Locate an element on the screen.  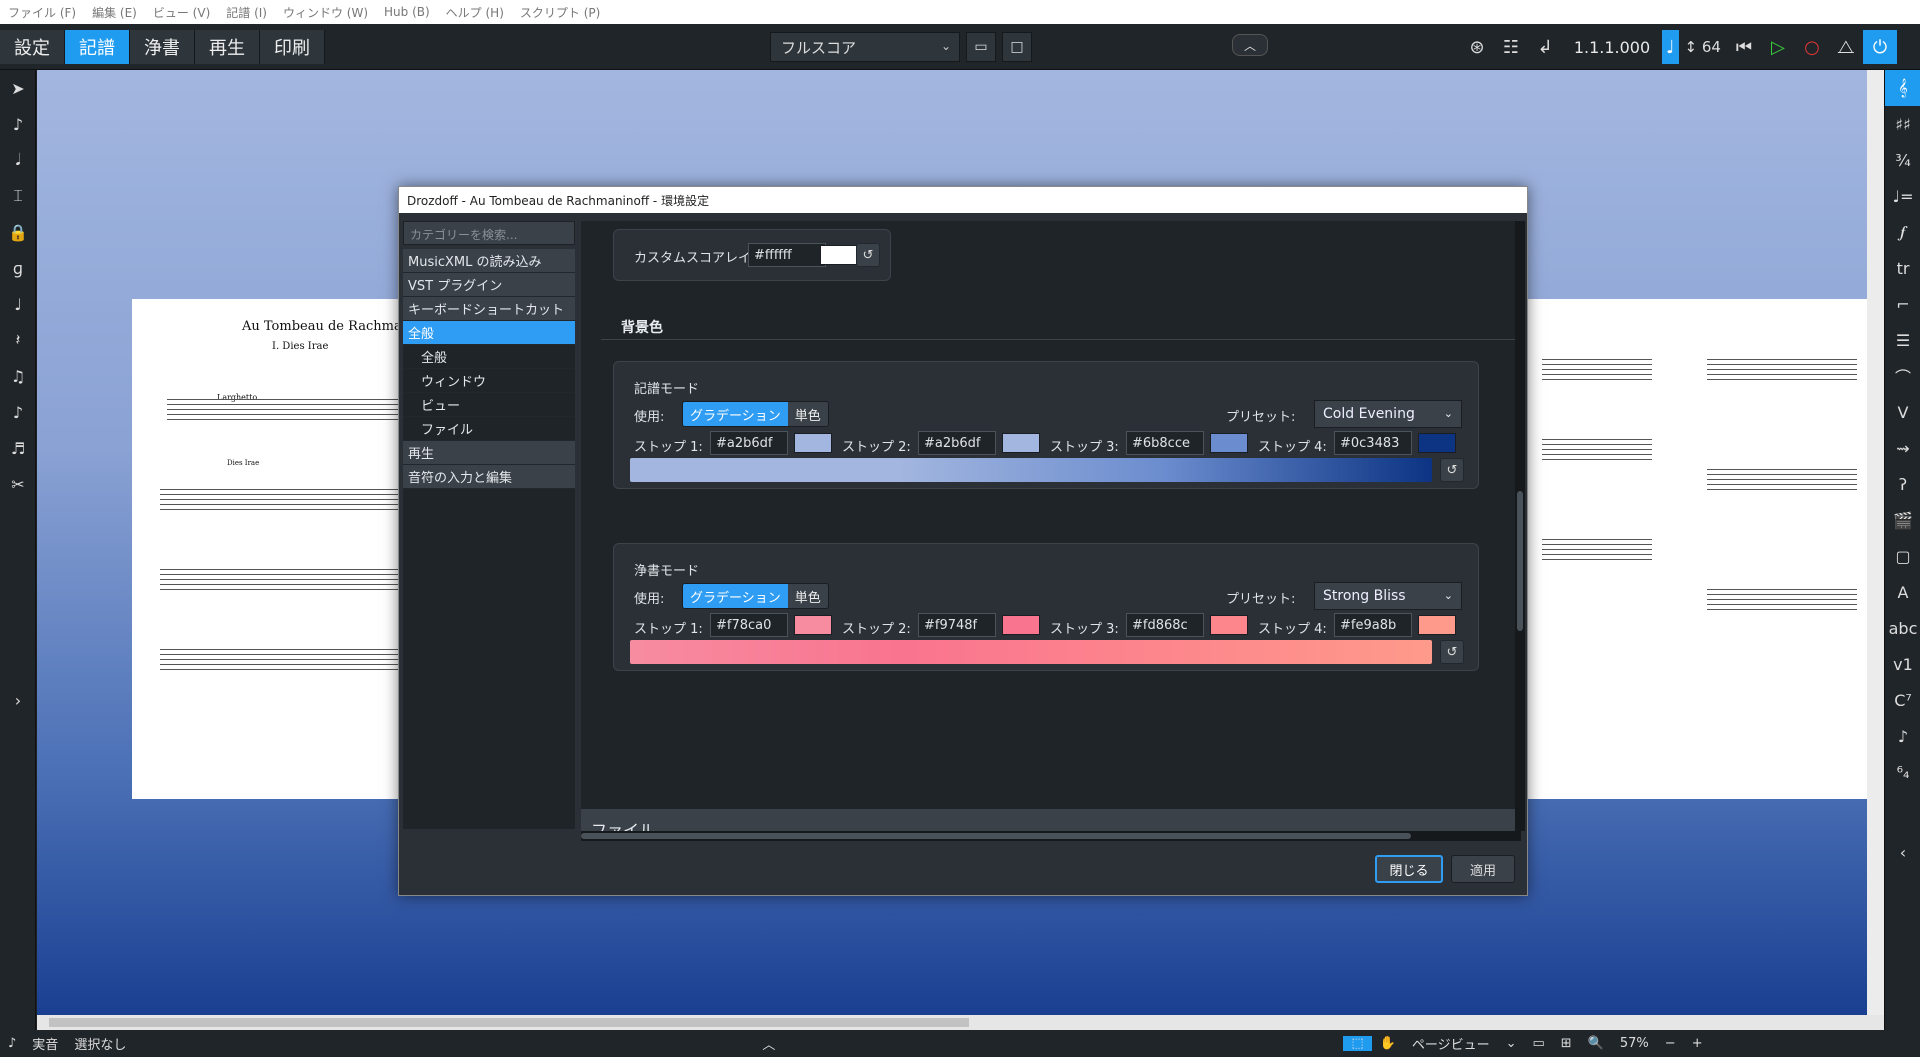
note-input-icon: ♪ is located at coordinates (18, 124).